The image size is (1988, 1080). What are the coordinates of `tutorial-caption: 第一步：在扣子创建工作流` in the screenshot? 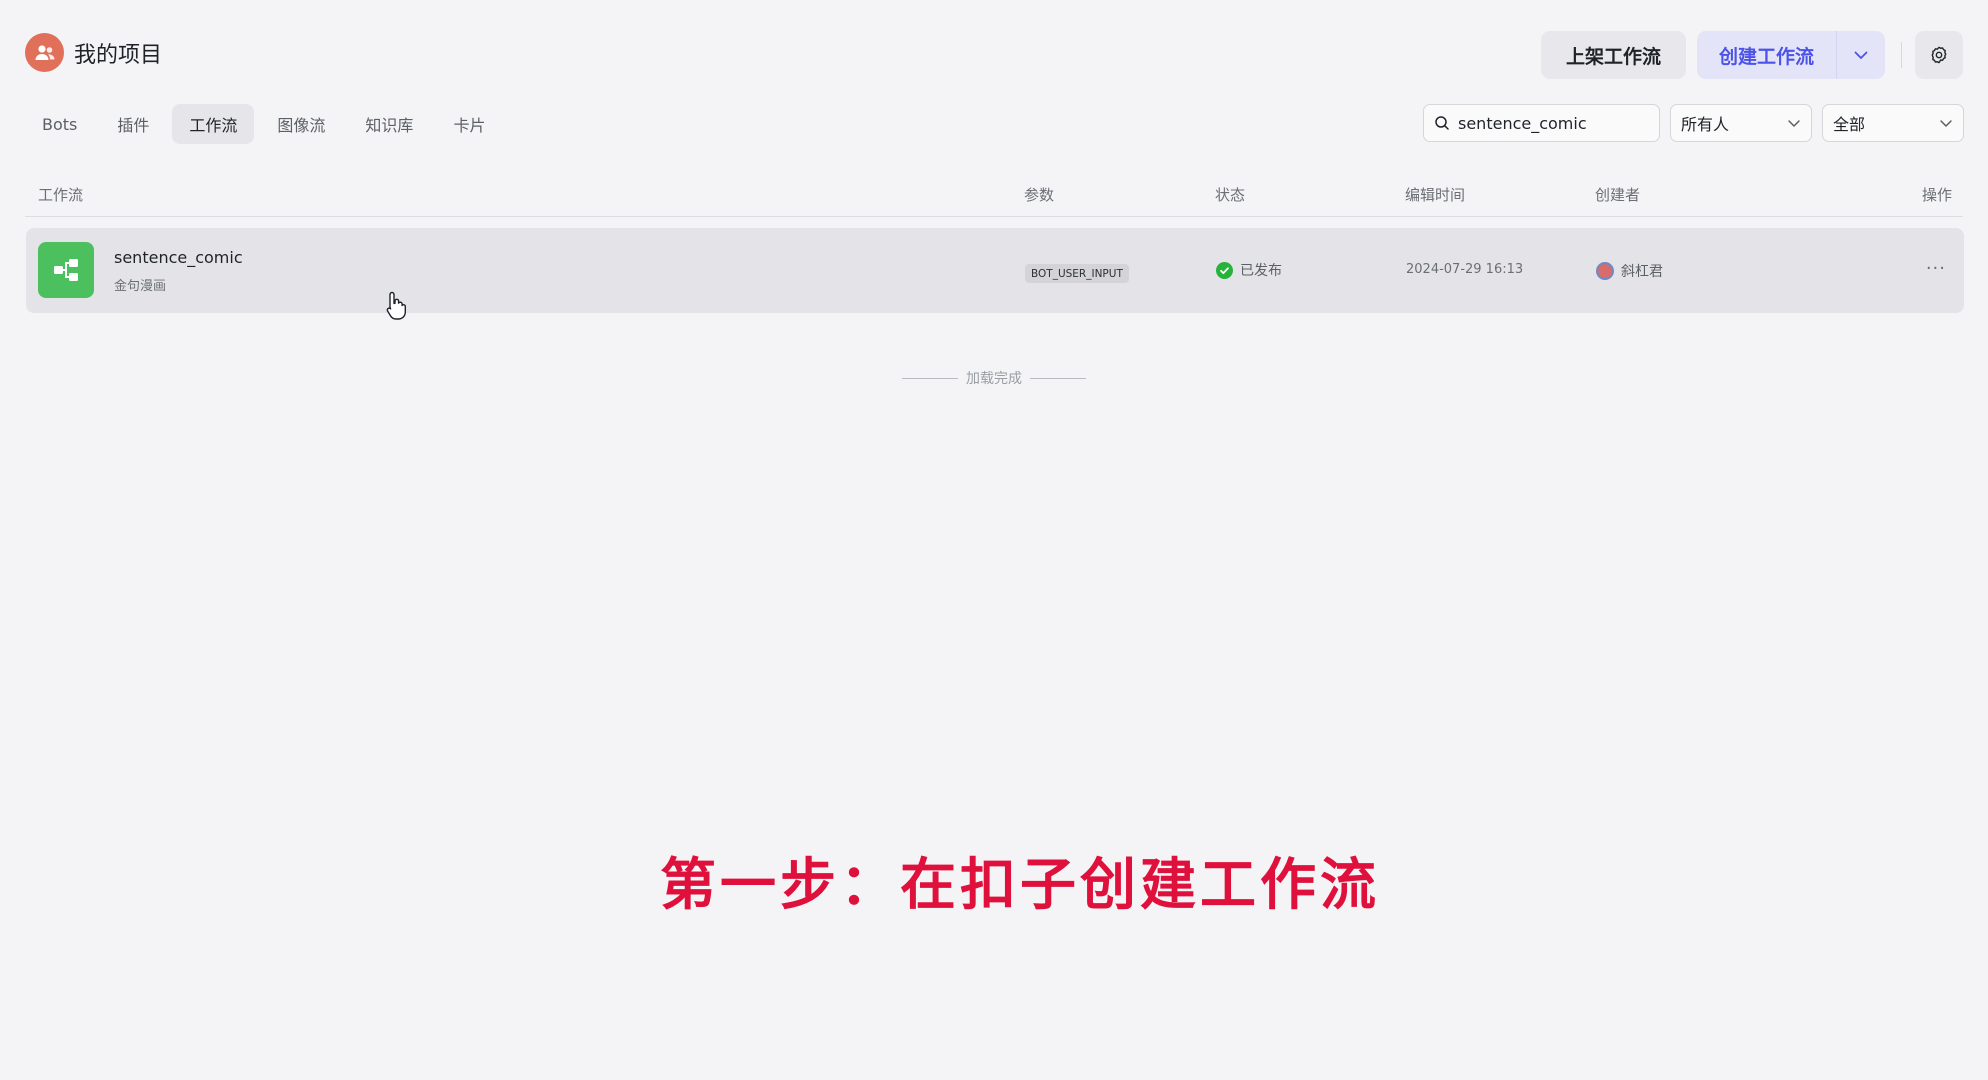 It's located at (1020, 885).